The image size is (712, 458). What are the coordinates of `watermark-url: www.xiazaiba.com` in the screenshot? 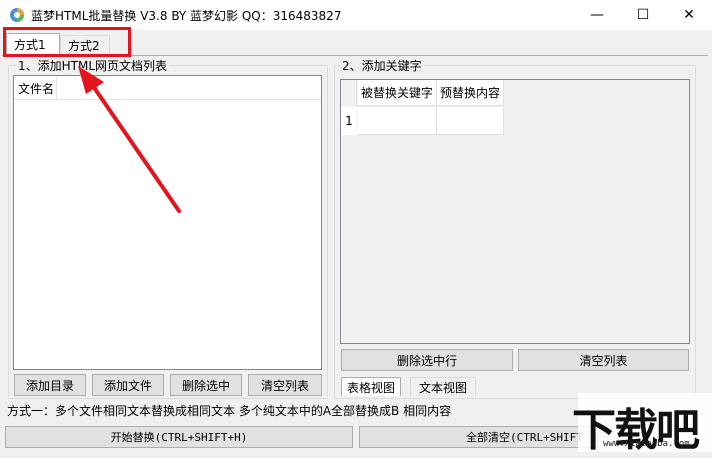 It's located at (646, 444).